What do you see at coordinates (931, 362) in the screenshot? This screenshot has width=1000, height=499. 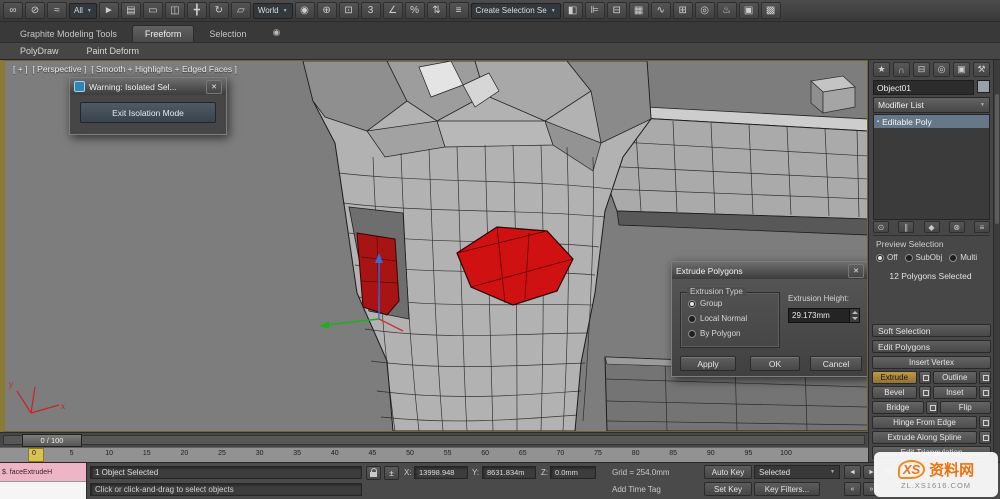 I see `insert-vertex-button: Insert Vertex` at bounding box center [931, 362].